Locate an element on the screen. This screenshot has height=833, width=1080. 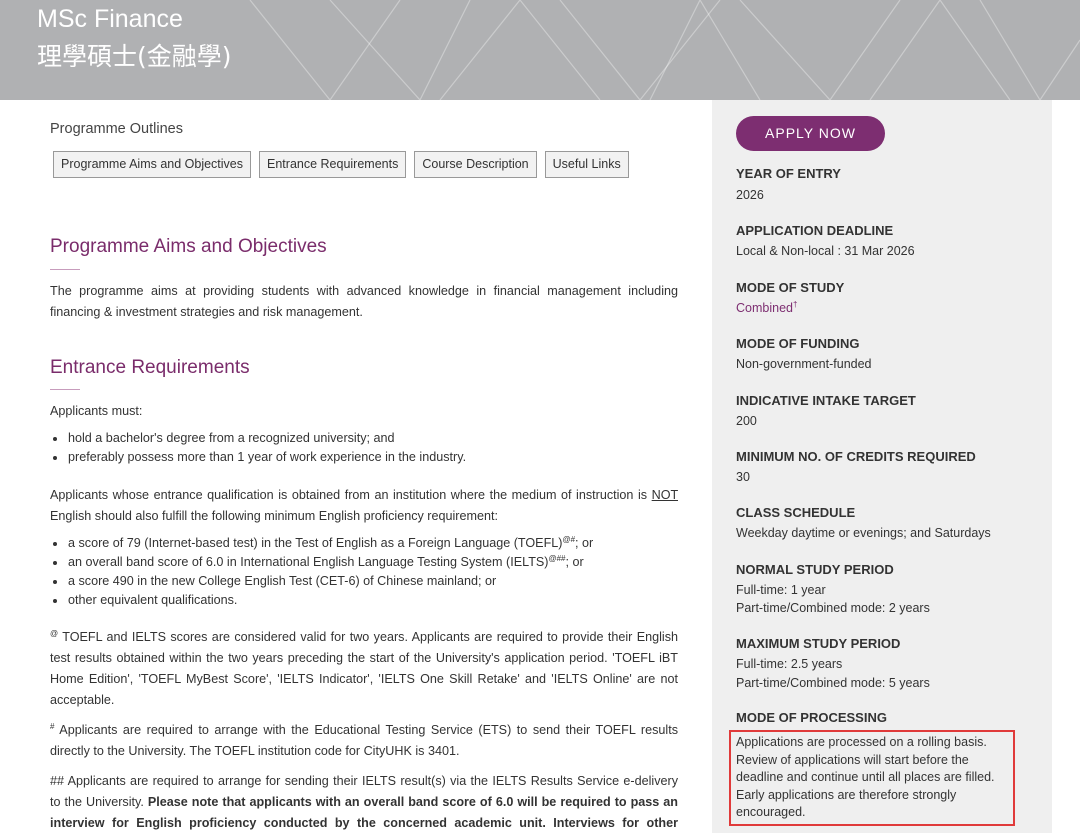
processing-label: MODE OF PROCESSING is located at coordinates (811, 717).